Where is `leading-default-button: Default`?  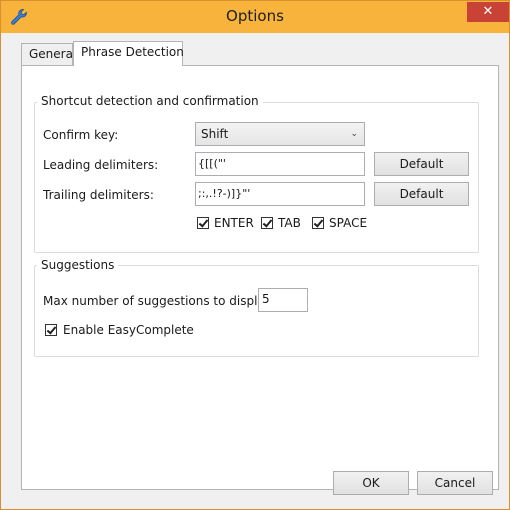
leading-default-button: Default is located at coordinates (421, 164).